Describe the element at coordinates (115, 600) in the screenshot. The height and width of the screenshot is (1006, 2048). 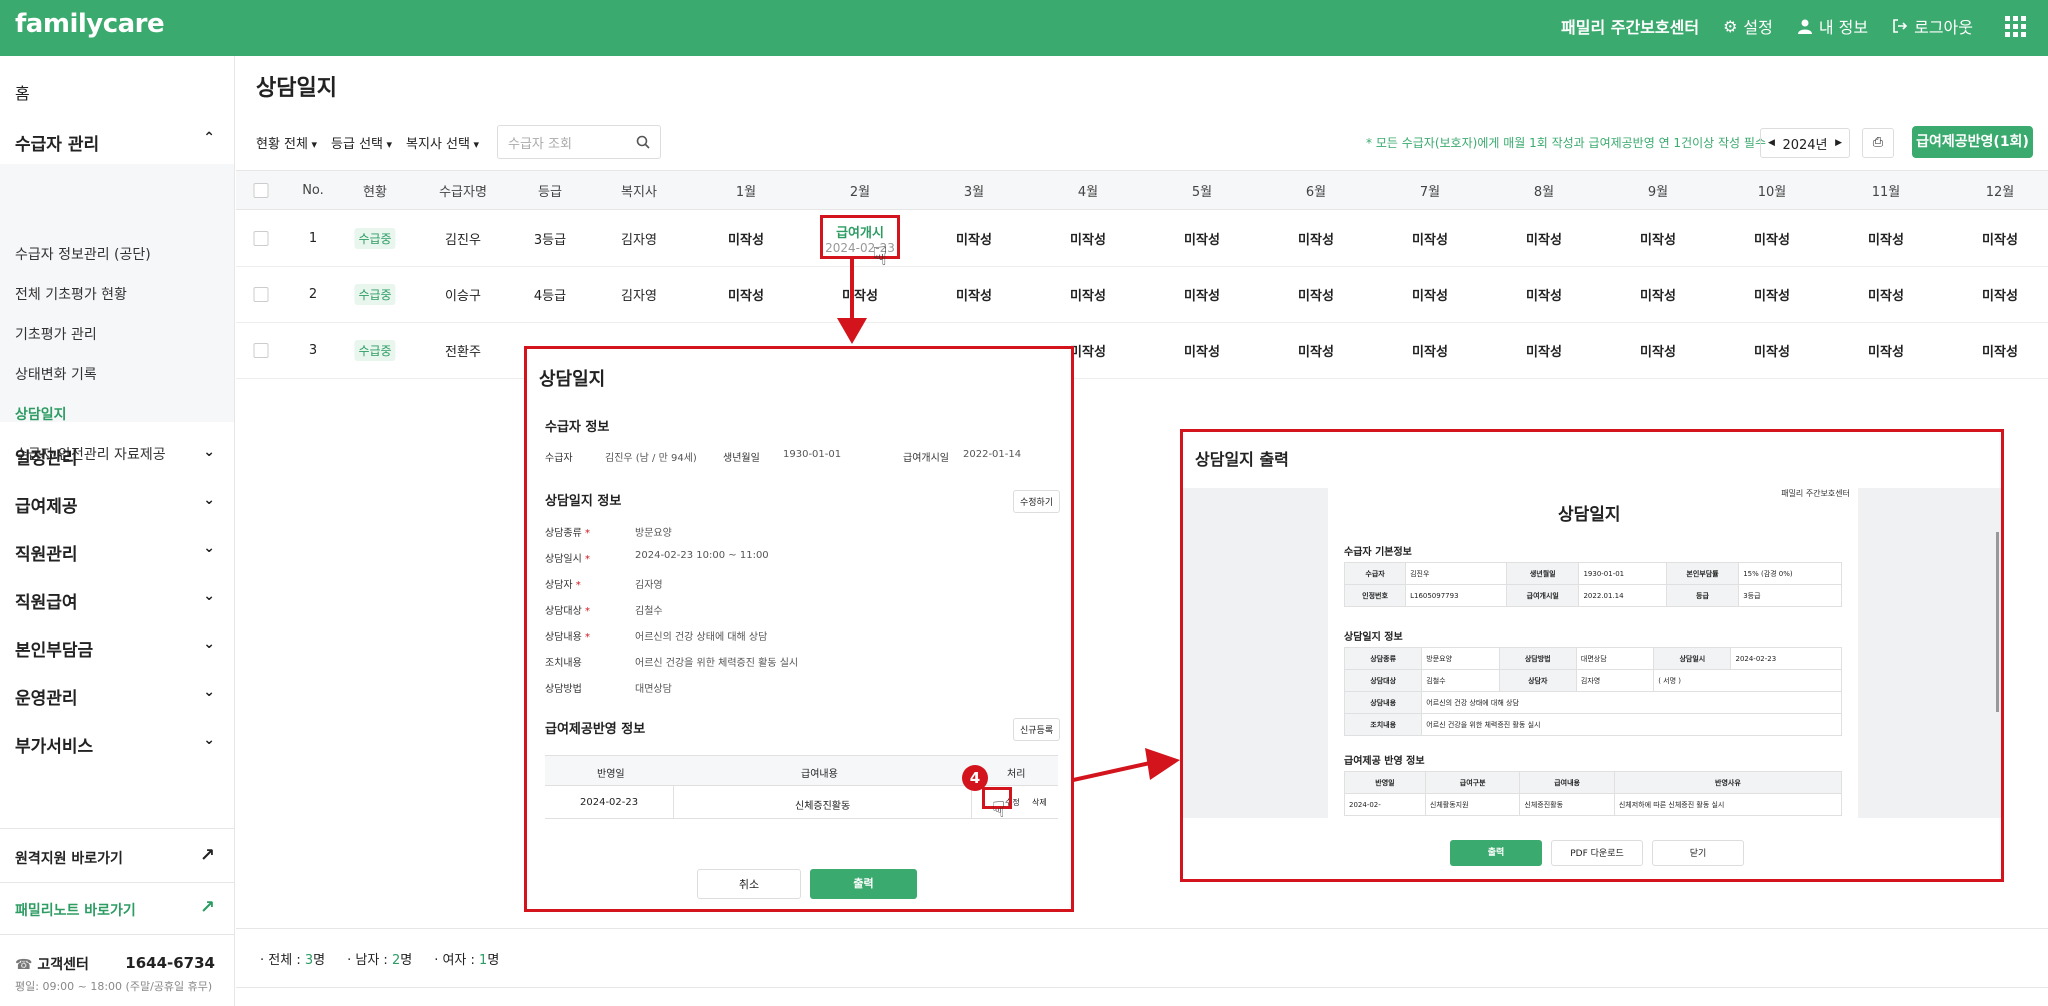
I see `sidebar-group-payroll: 직원급여 ⌄` at that location.